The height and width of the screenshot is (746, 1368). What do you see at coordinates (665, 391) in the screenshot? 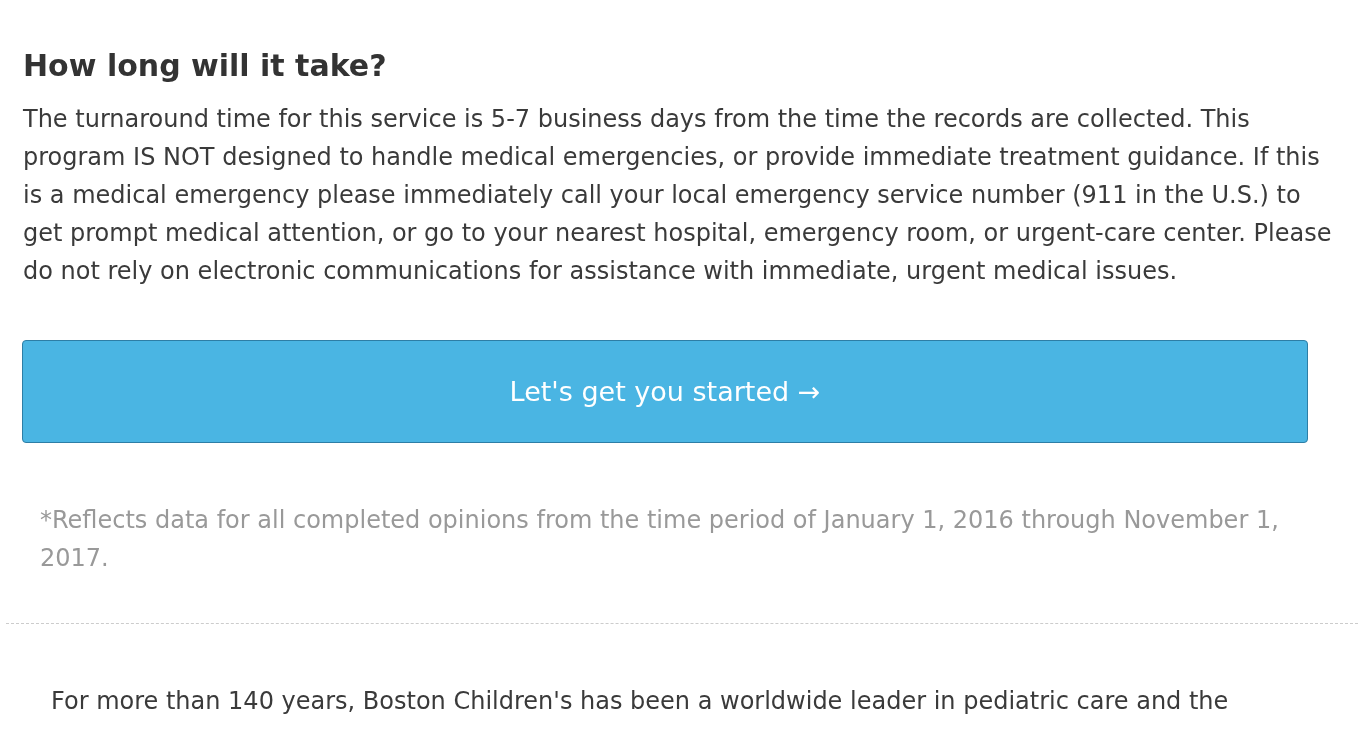
I see `get-started-button: Let's get you started →` at bounding box center [665, 391].